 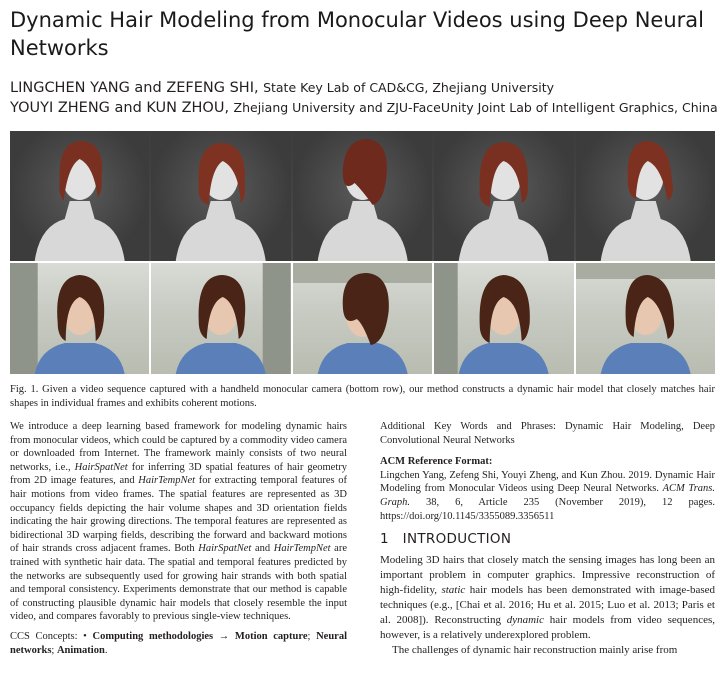 I want to click on author-names: YOUYI ZHENG and KUN ZHOU,, so click(x=120, y=108).